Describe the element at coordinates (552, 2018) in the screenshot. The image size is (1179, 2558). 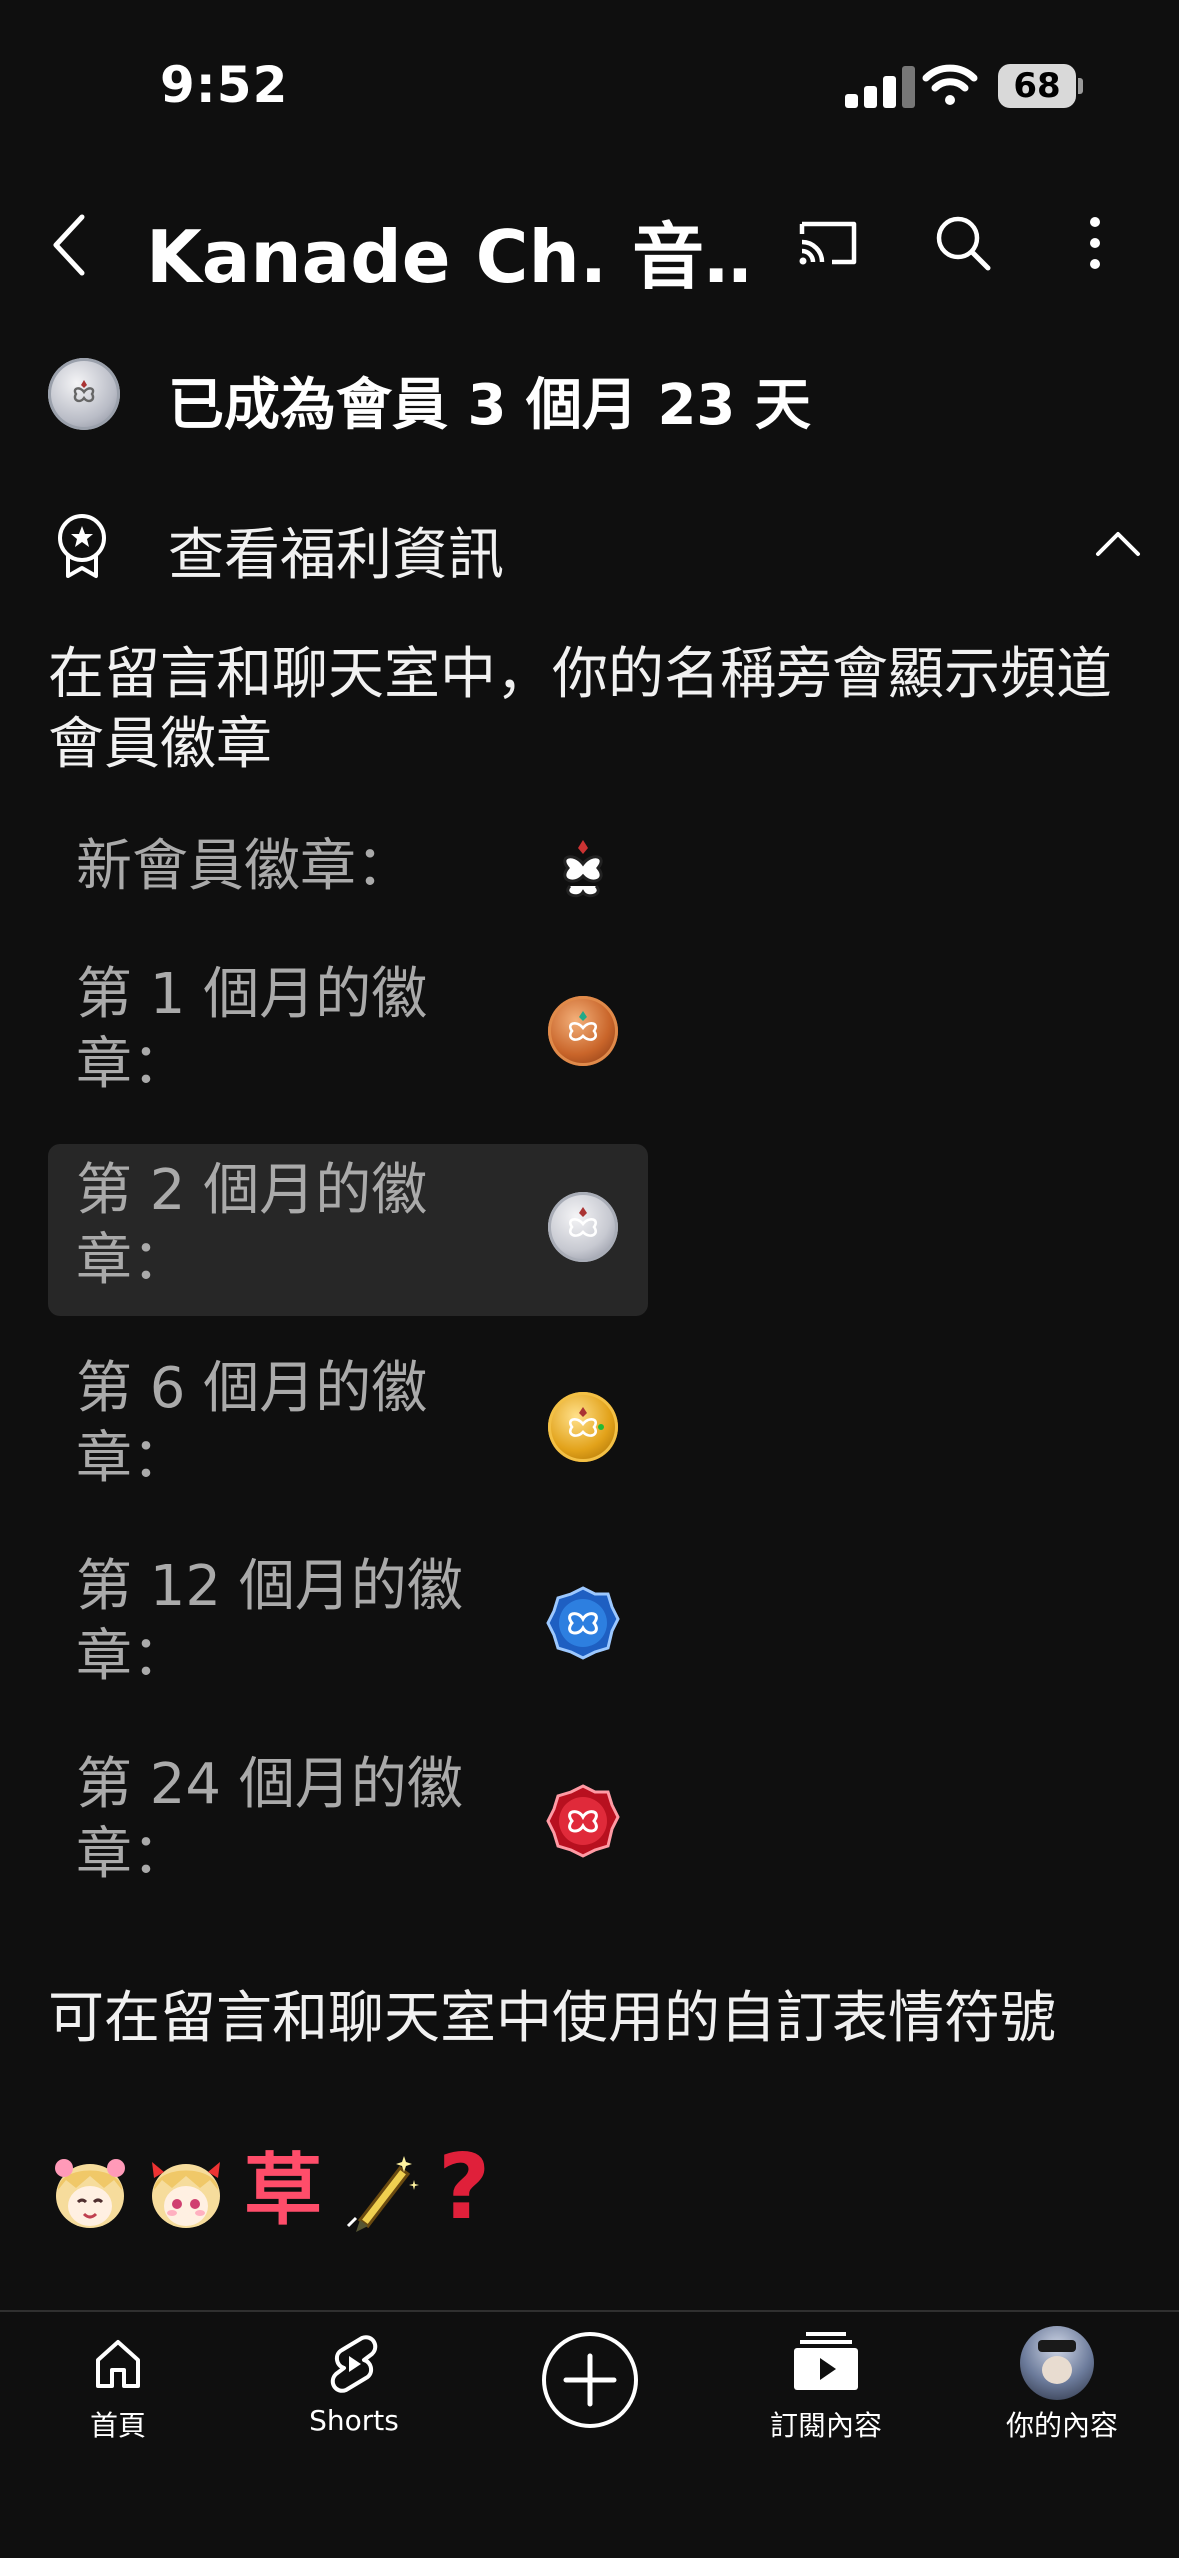
I see `custom-emoji-title: 可在留言和聊天室中使用的自訂表情符號` at that location.